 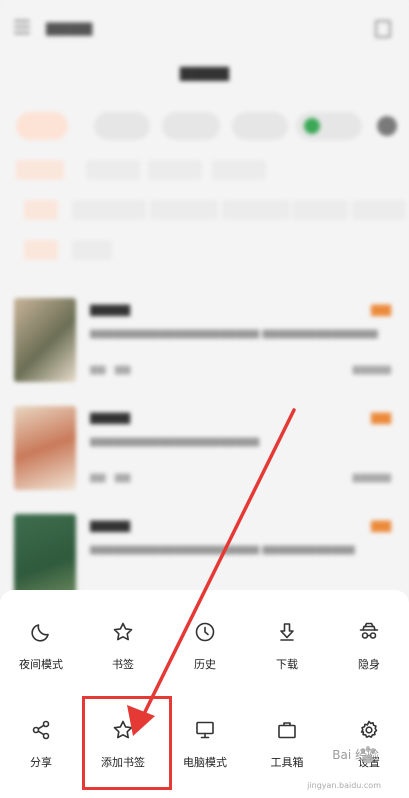 What do you see at coordinates (41, 762) in the screenshot?
I see `menu-item-label: 分享` at bounding box center [41, 762].